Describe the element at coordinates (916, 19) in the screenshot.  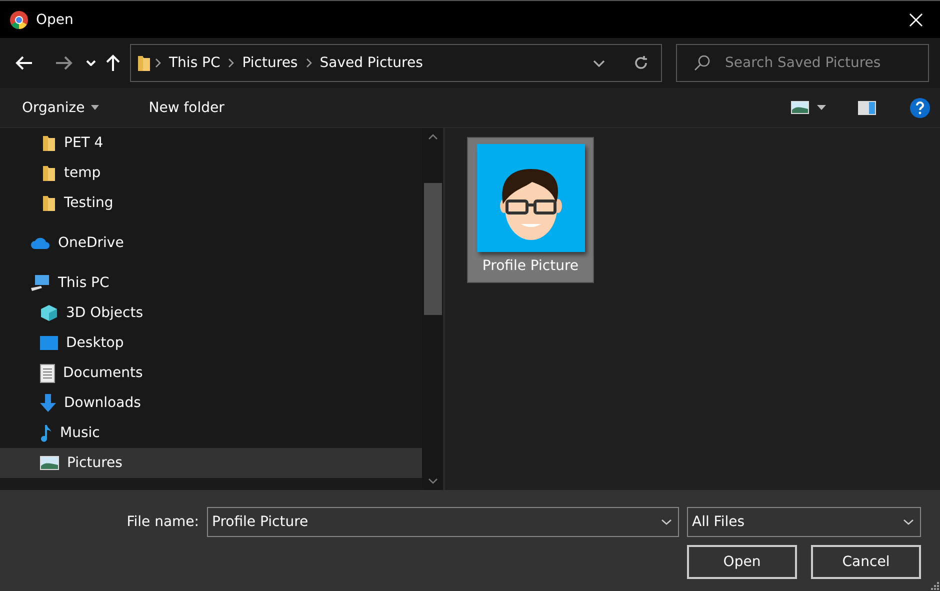
I see `close-icon` at that location.